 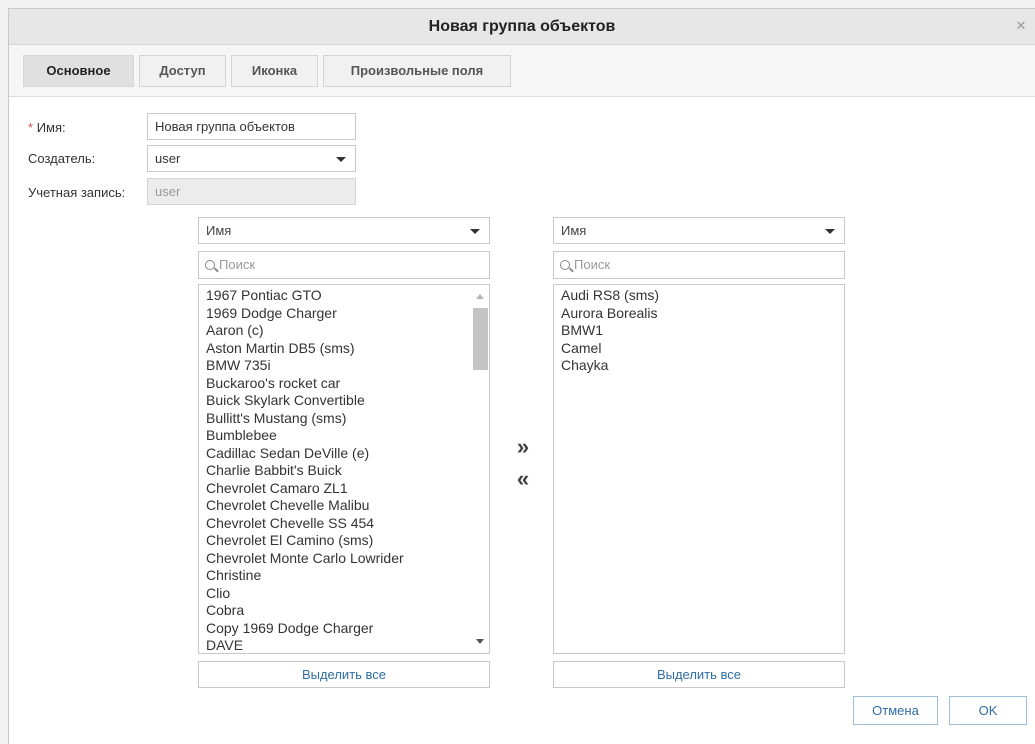 I want to click on left-search-input: Поиск, so click(x=344, y=265).